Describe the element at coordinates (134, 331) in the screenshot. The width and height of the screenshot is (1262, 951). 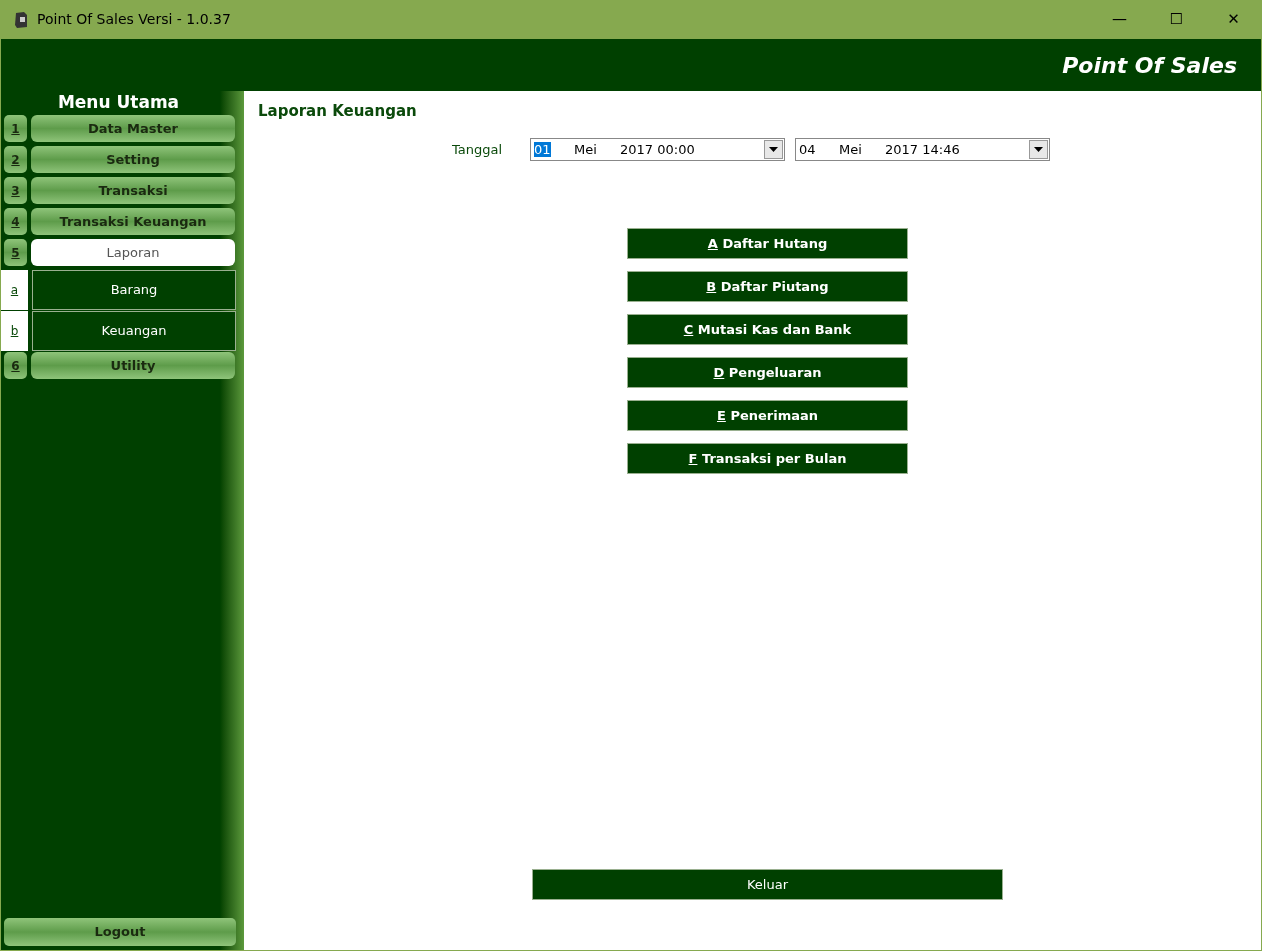
I see `submenu-item: Keuangan` at that location.